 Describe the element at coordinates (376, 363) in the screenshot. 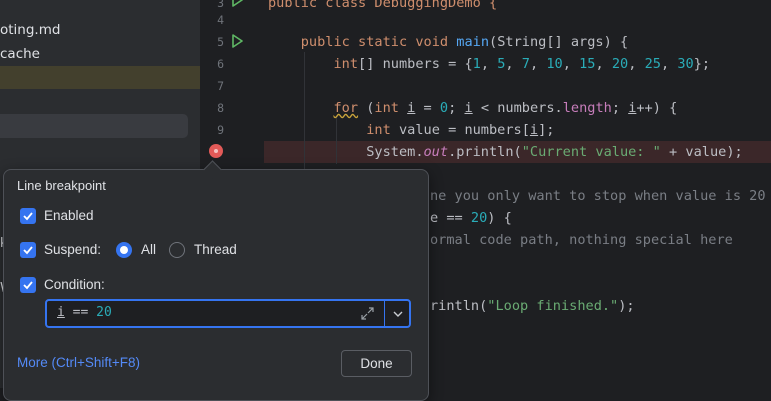

I see `done-button: Done` at that location.